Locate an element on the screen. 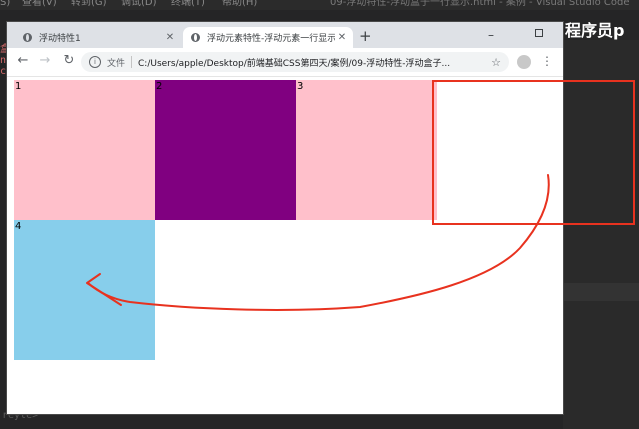 This screenshot has height=429, width=639. scheme-label: 文件 is located at coordinates (116, 63).